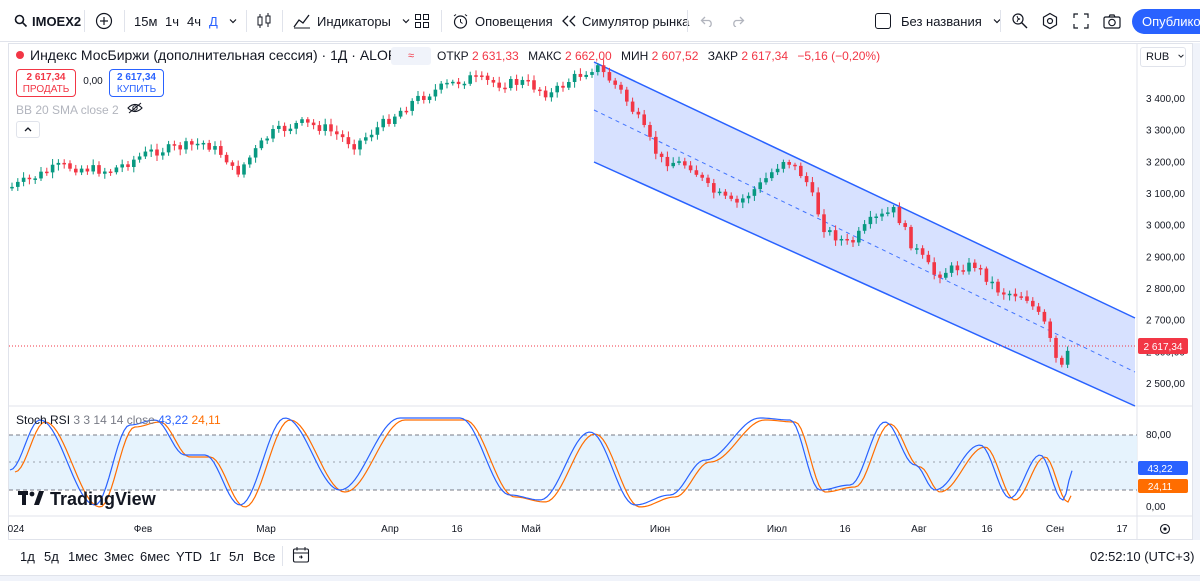  Describe the element at coordinates (46, 77) in the screenshot. I see `sell-price: 2 617,34` at that location.